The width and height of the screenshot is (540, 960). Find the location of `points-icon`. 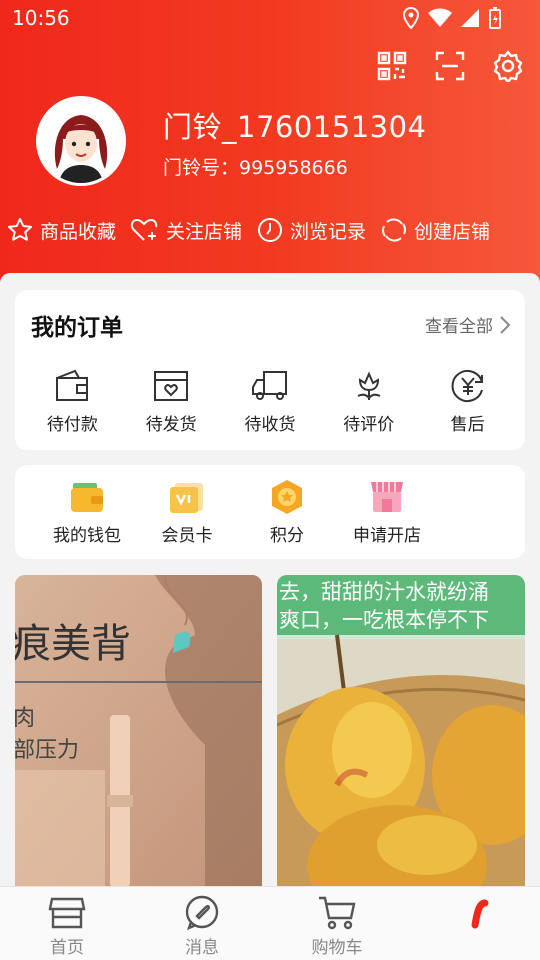

points-icon is located at coordinates (287, 497).